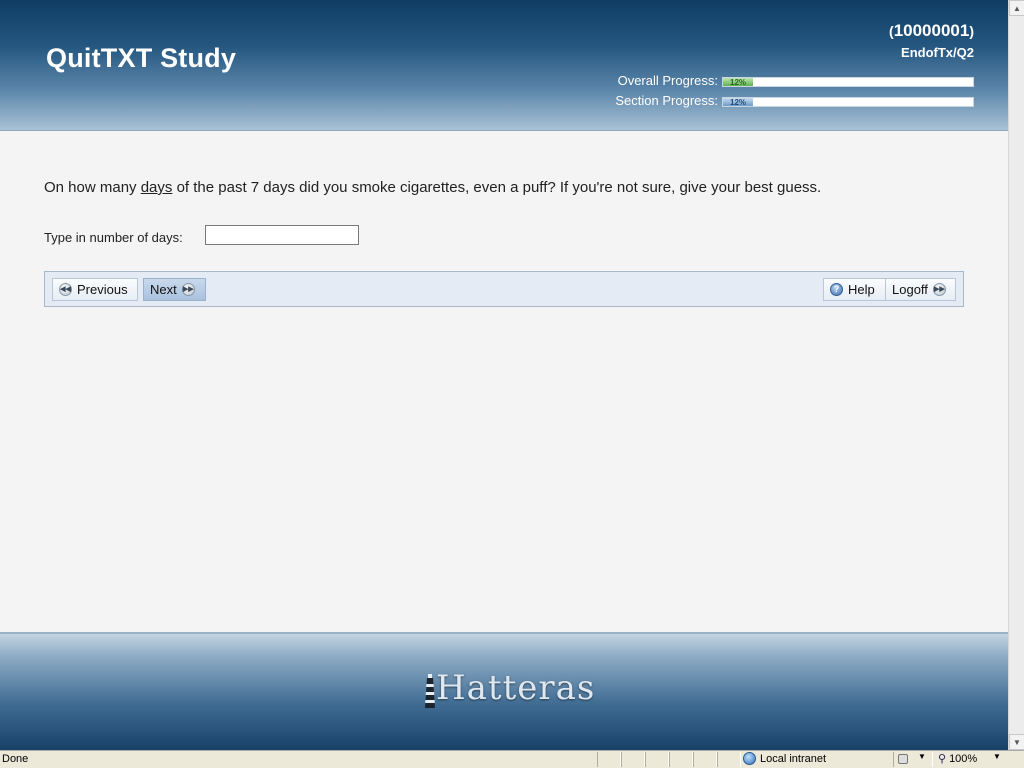 The image size is (1024, 768). What do you see at coordinates (836, 289) in the screenshot?
I see `help-icon: ?` at bounding box center [836, 289].